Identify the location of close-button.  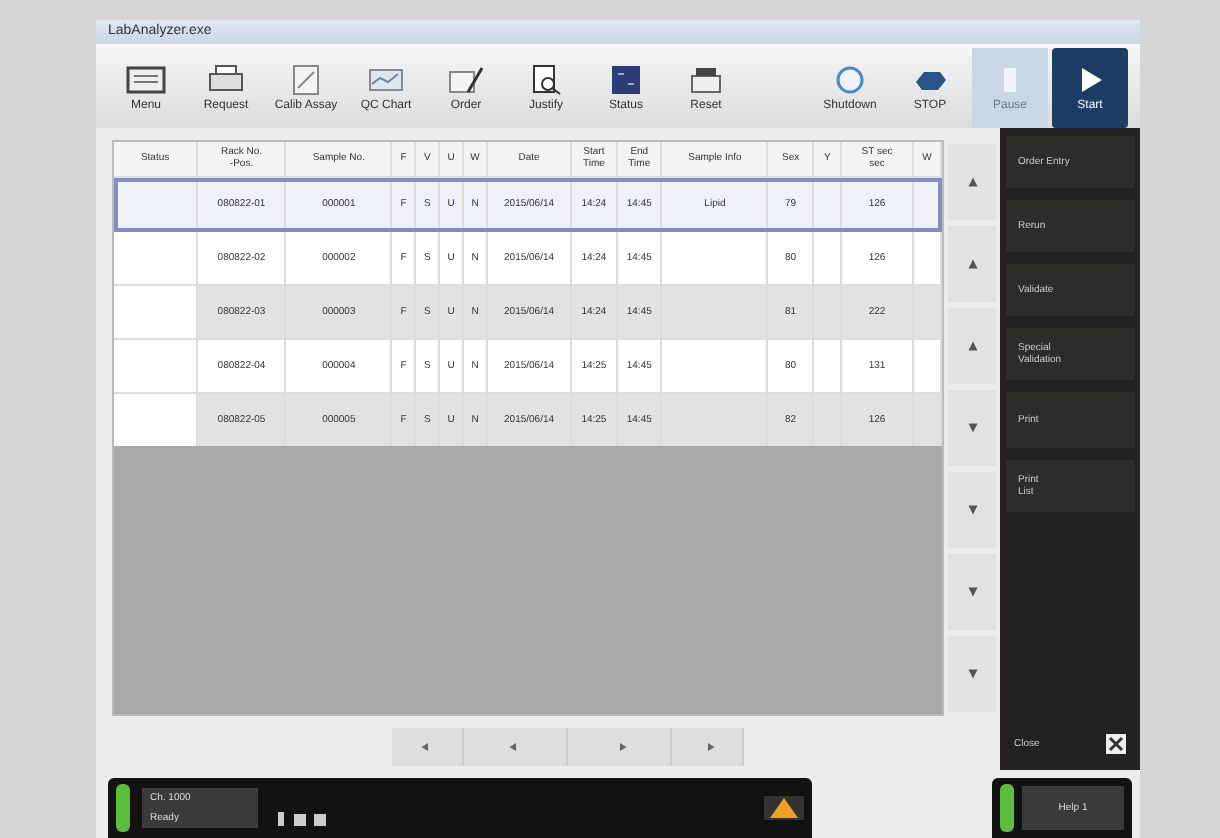
(1116, 744).